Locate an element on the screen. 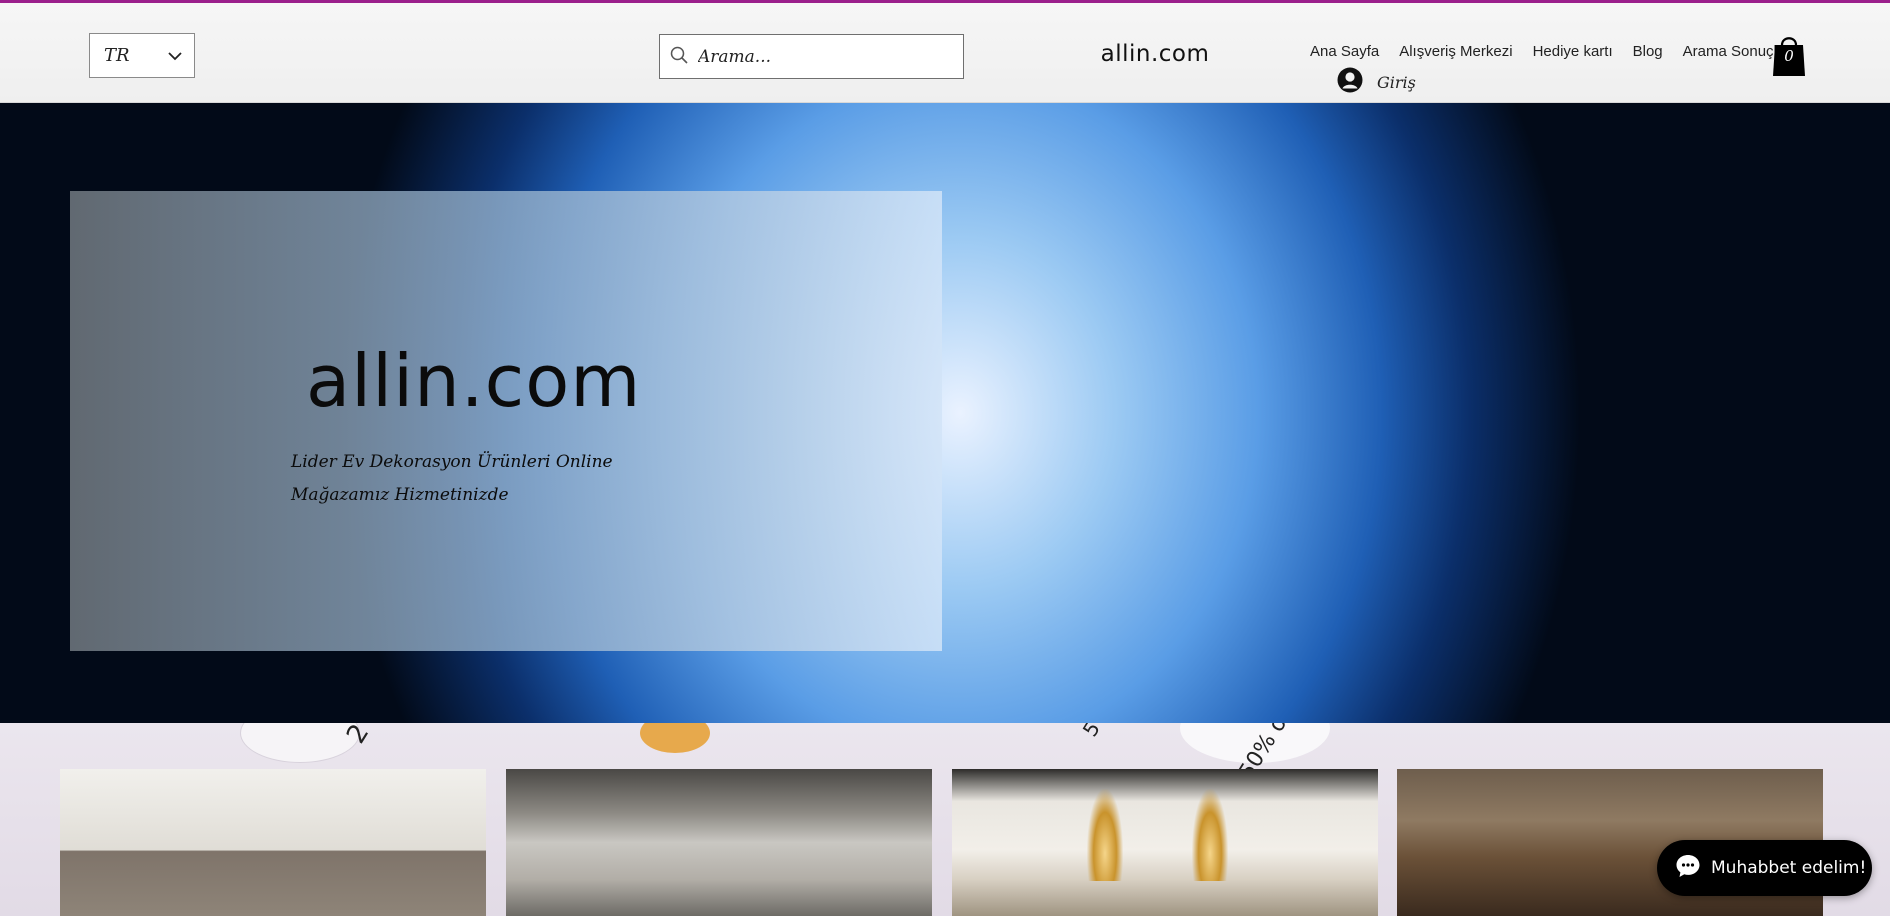  search-icon is located at coordinates (679, 57).